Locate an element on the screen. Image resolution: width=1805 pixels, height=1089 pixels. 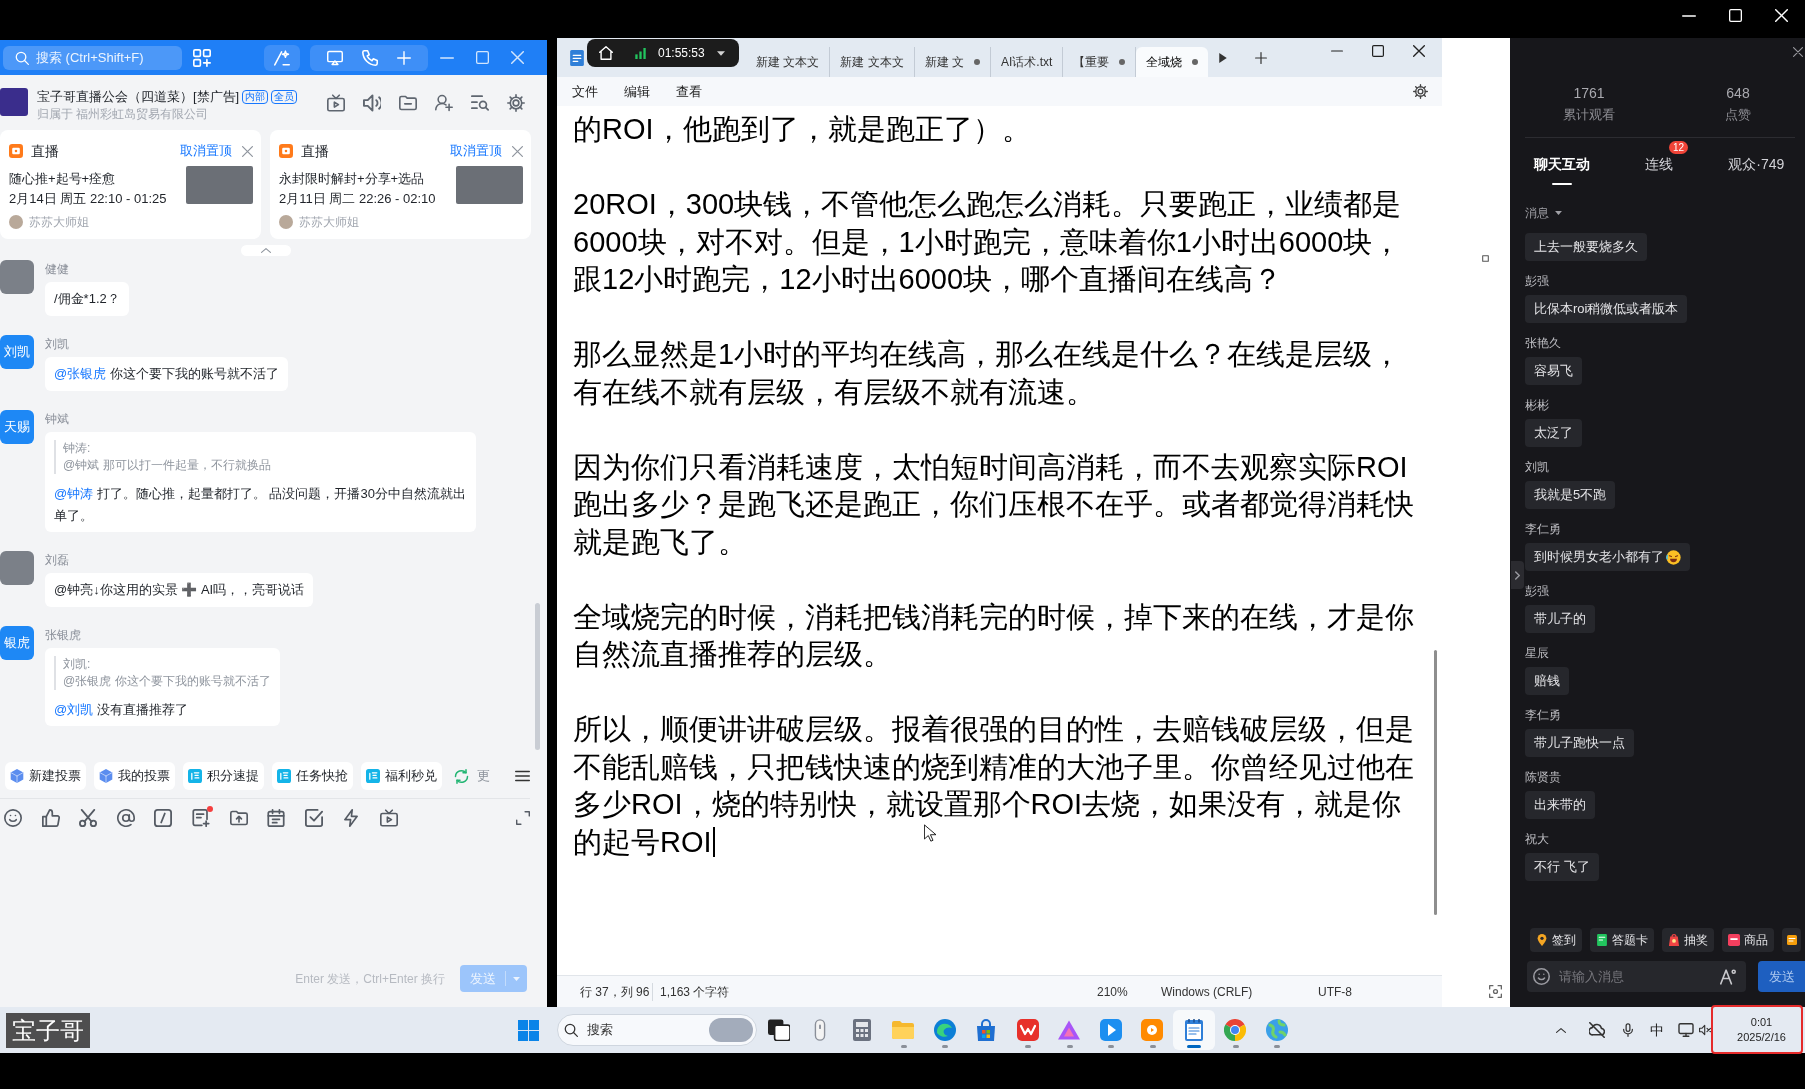
live-tab: 连线 is located at coordinates (1659, 164).